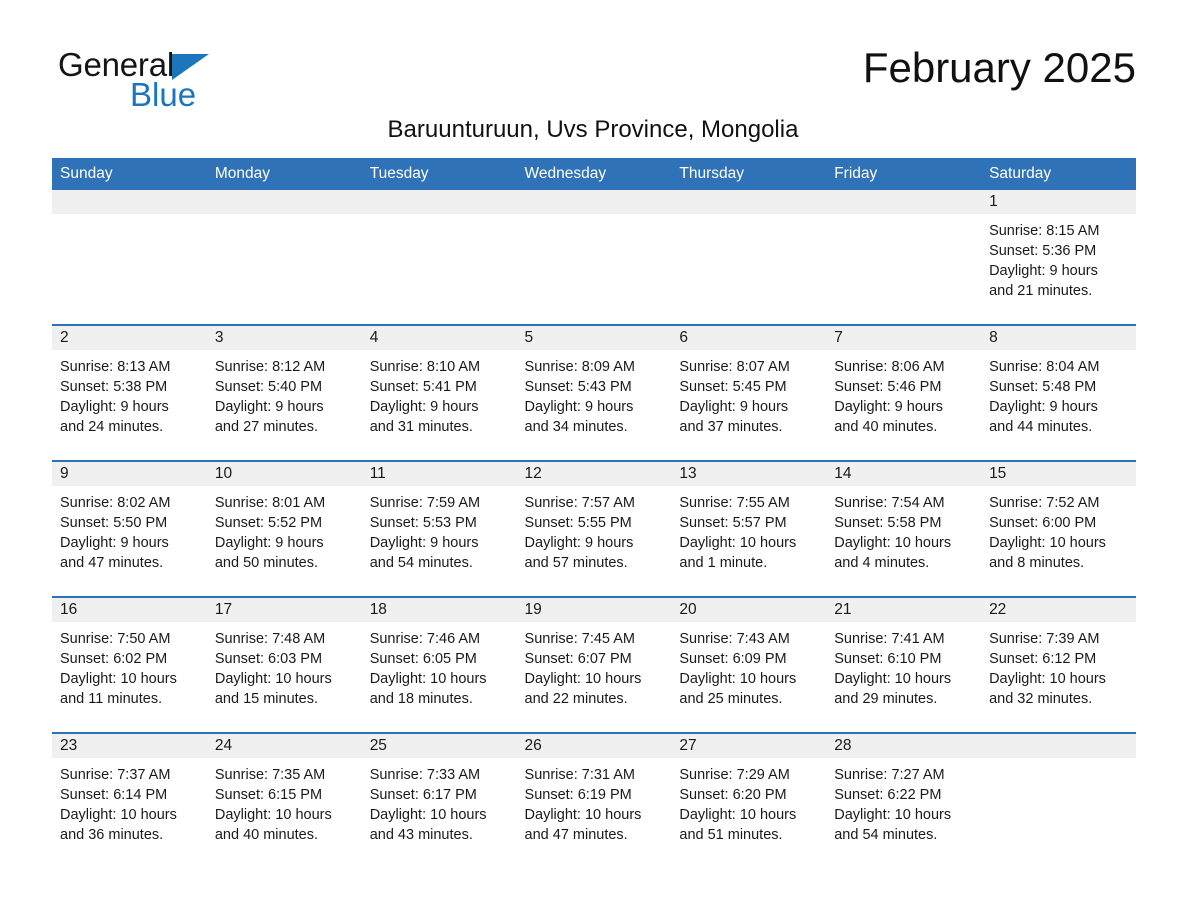 This screenshot has width=1188, height=918. Describe the element at coordinates (734, 503) in the screenshot. I see `sunrise-text: Sunrise: 7:55 AM` at that location.